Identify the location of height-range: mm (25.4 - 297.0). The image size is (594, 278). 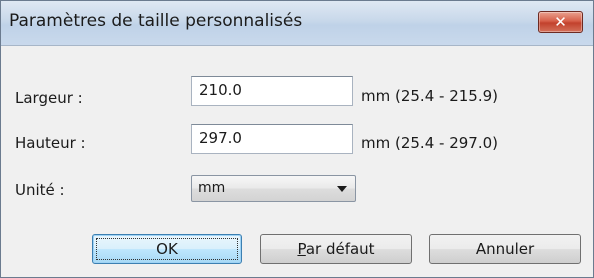
(429, 143).